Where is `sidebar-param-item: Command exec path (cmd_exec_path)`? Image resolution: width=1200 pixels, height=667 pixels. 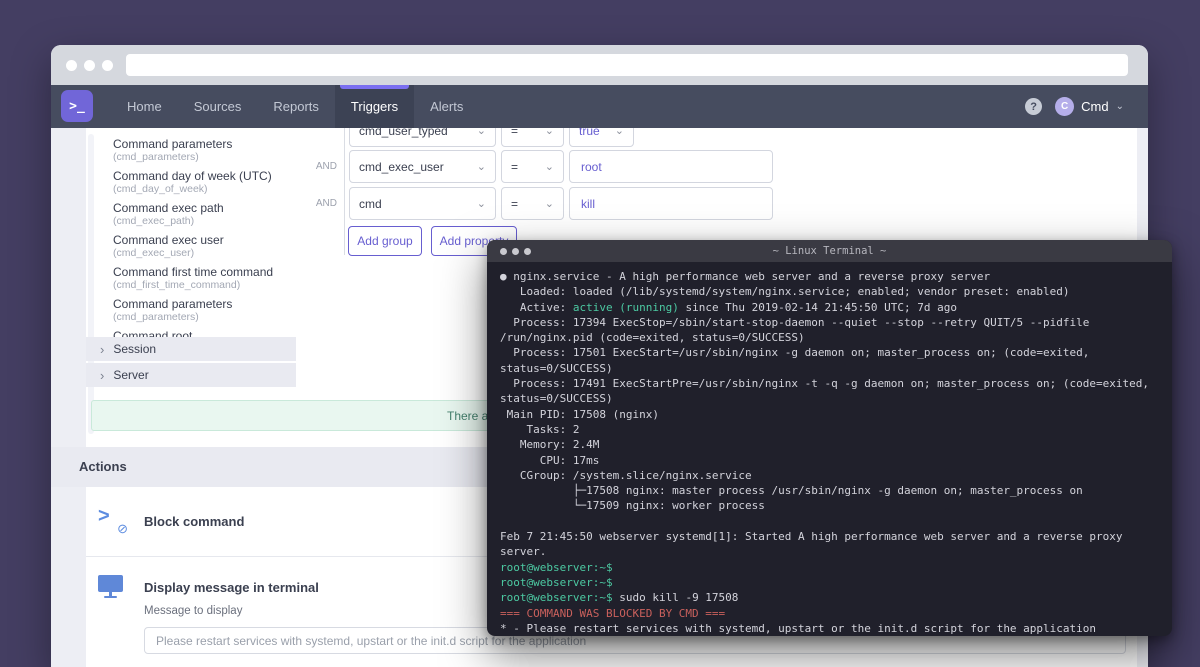 sidebar-param-item: Command exec path (cmd_exec_path) is located at coordinates (204, 214).